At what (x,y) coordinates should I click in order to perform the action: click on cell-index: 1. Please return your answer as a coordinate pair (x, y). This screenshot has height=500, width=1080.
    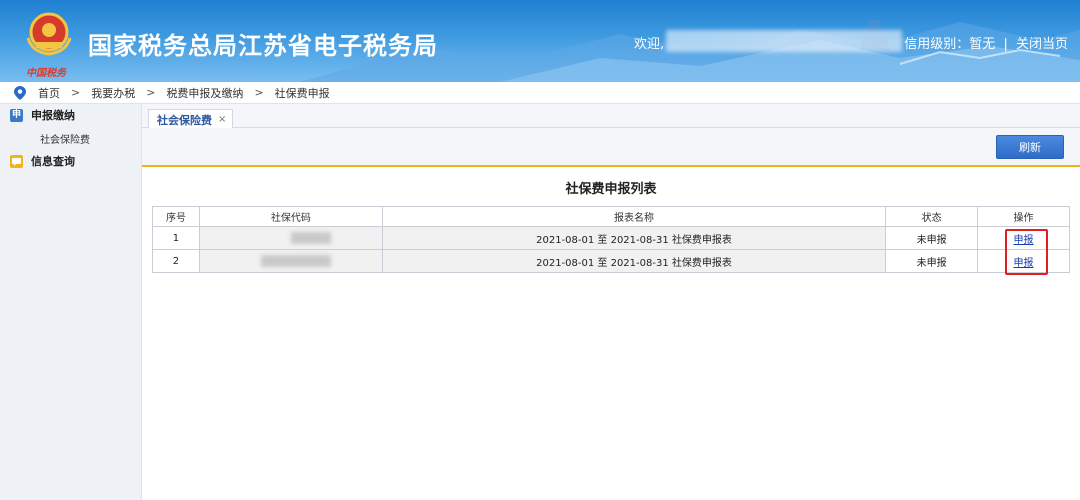
    Looking at the image, I should click on (176, 238).